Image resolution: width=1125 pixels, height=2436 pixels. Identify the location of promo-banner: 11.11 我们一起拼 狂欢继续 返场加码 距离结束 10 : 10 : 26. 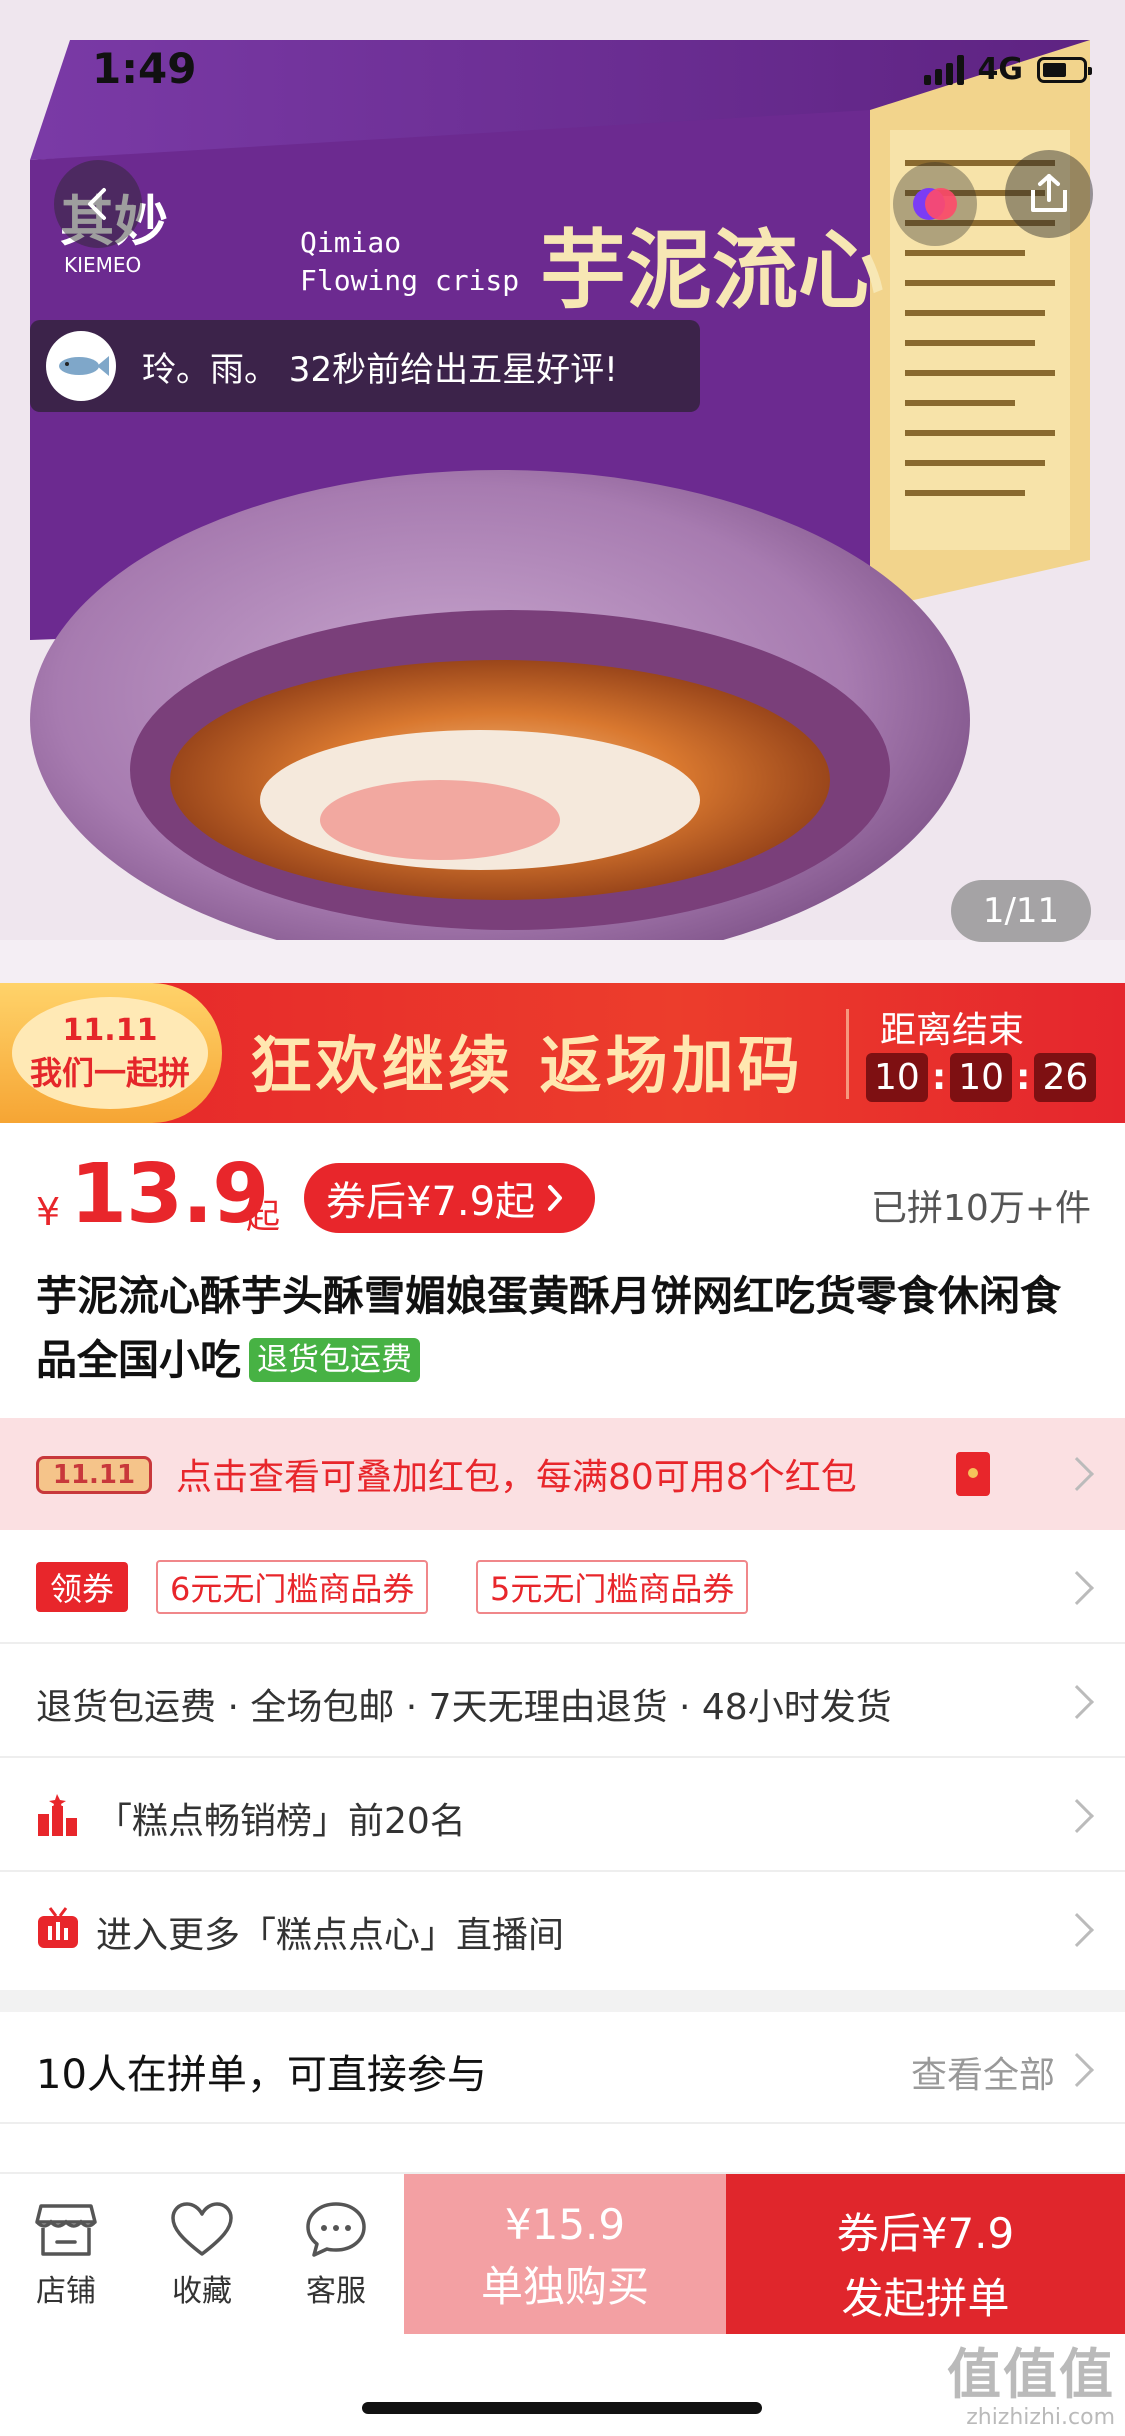
(562, 1053).